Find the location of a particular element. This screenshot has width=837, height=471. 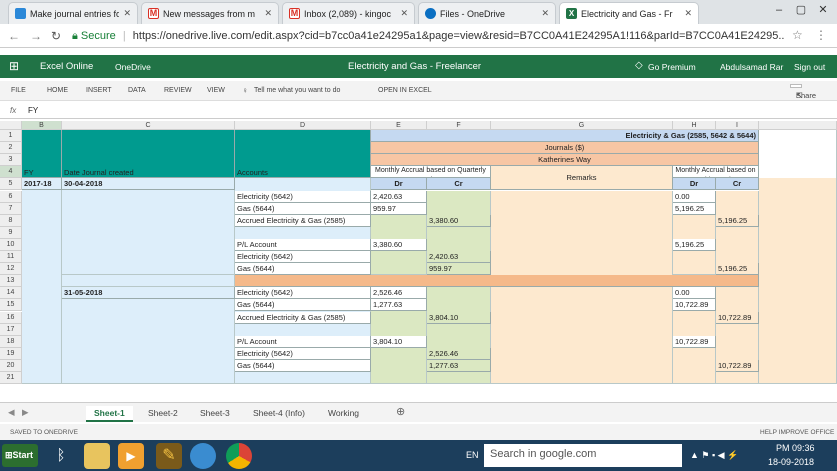

column-header-D: D is located at coordinates (303, 125).